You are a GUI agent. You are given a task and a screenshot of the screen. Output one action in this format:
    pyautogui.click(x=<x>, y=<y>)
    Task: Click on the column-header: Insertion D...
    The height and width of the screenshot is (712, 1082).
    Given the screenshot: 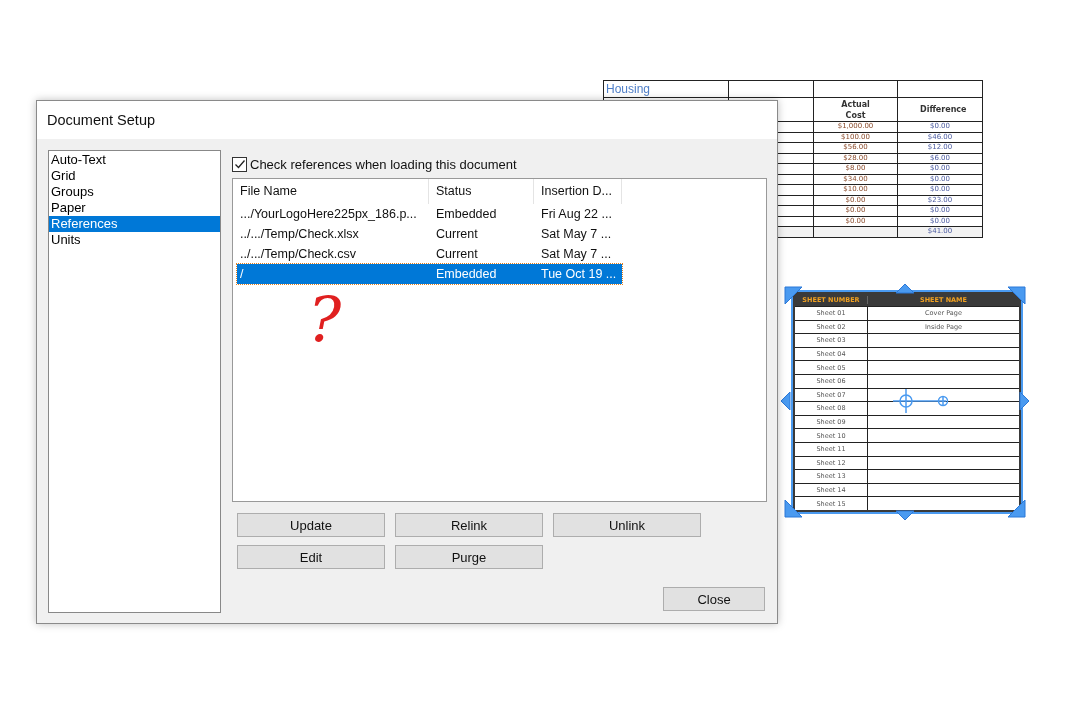 What is the action you would take?
    pyautogui.click(x=578, y=191)
    